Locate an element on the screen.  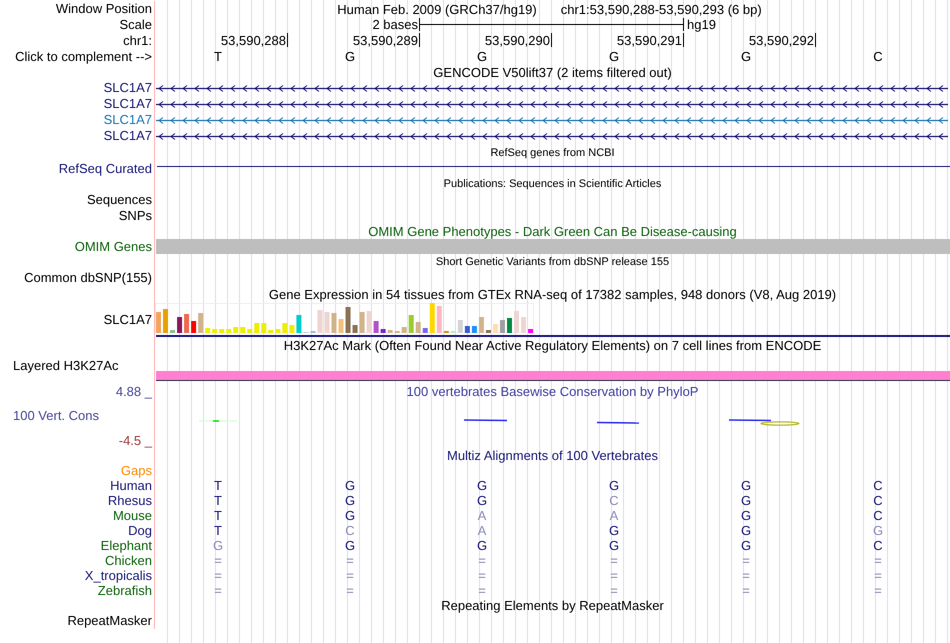
track-title: GENCODE V50lift37 (2 items filtered out) is located at coordinates (552, 72).